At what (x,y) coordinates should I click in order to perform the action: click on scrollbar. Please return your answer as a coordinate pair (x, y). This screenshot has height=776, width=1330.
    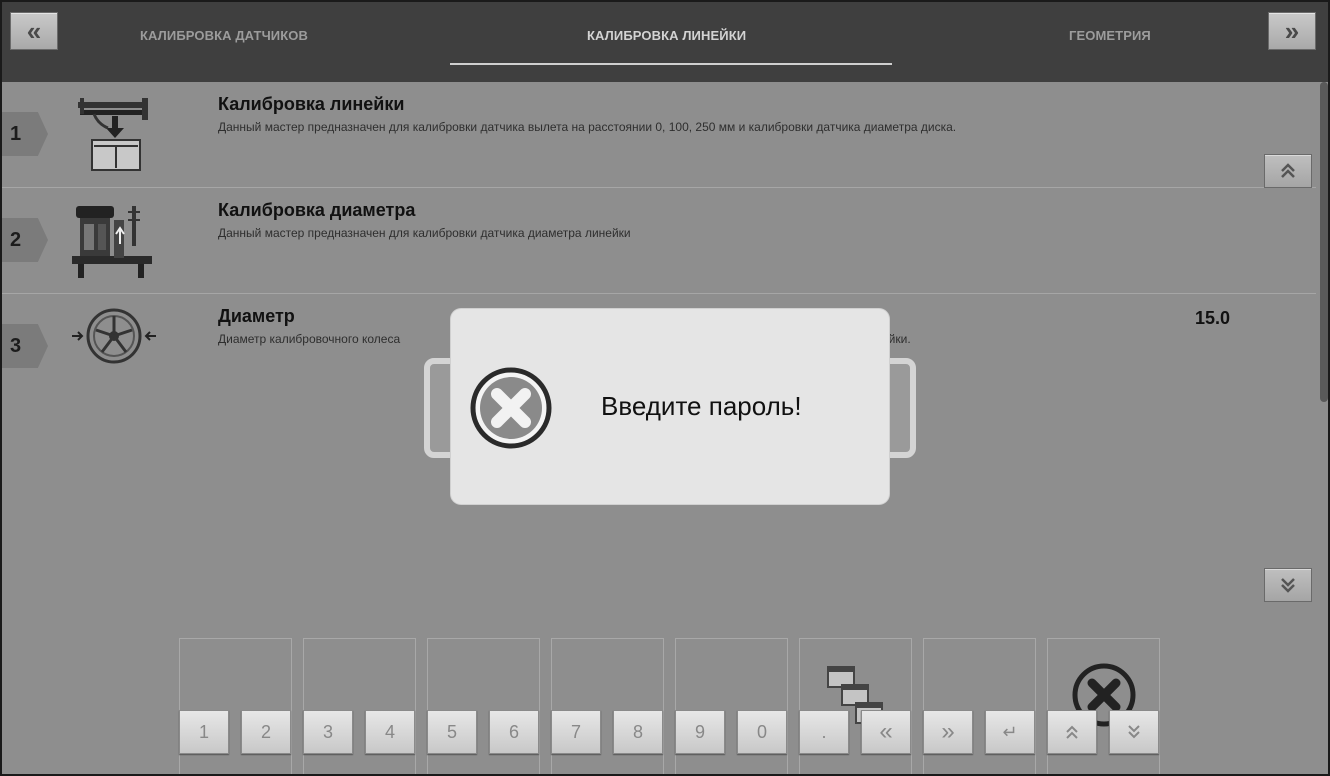
    Looking at the image, I should click on (1324, 242).